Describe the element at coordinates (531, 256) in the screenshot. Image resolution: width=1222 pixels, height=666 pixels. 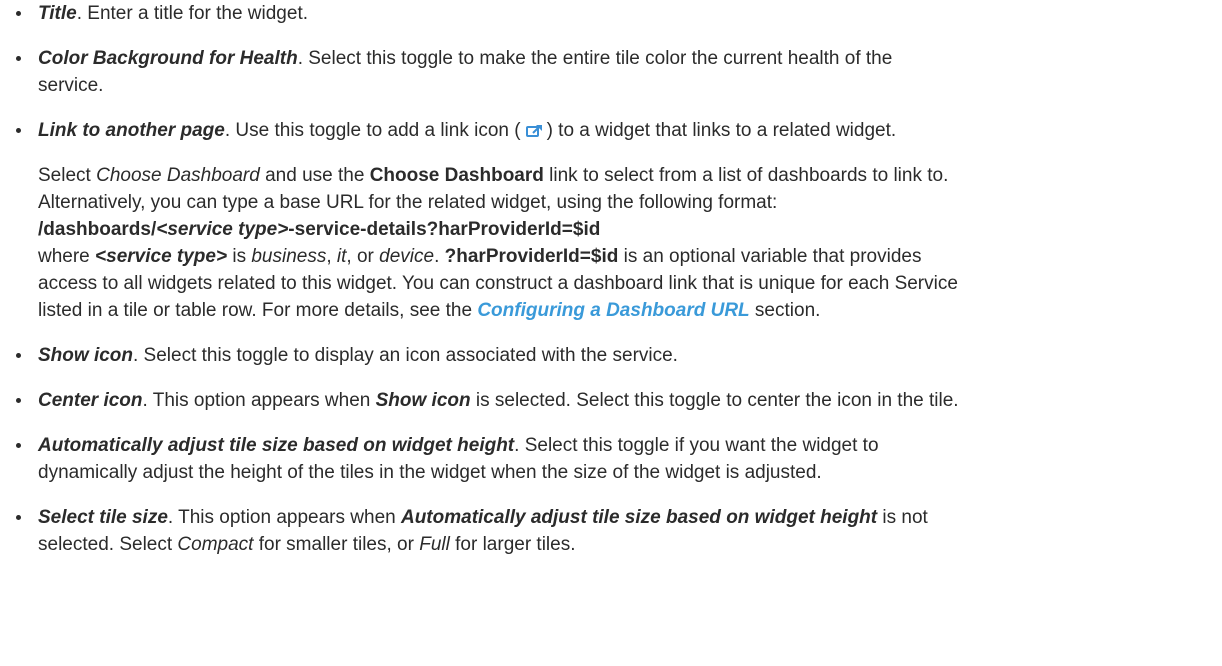
I see `variable-name: ?harProviderId=$id` at that location.